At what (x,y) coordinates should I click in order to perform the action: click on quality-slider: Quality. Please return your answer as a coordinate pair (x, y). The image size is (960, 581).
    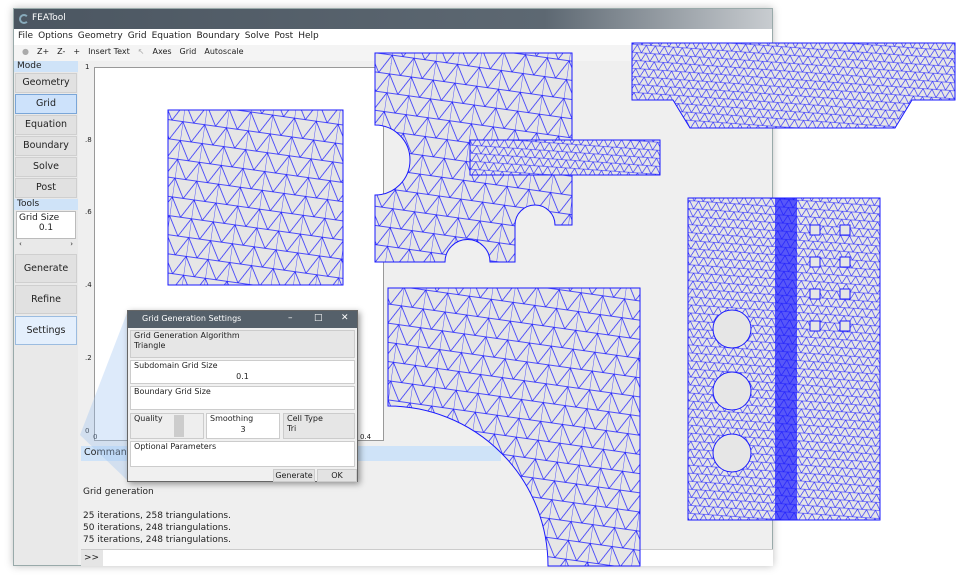
    Looking at the image, I should click on (167, 426).